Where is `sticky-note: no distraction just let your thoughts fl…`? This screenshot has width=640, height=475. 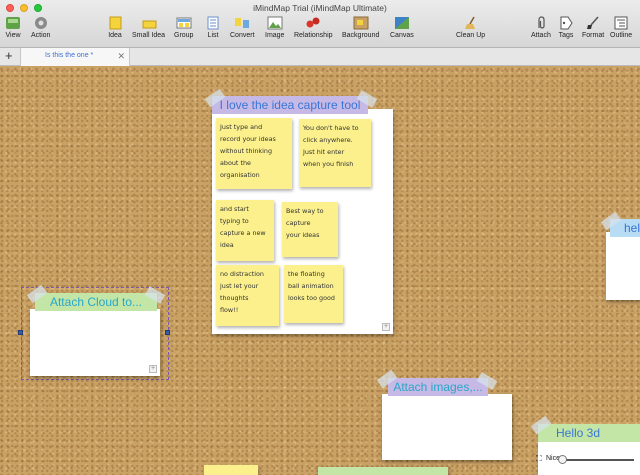 sticky-note: no distraction just let your thoughts fl… is located at coordinates (247, 295).